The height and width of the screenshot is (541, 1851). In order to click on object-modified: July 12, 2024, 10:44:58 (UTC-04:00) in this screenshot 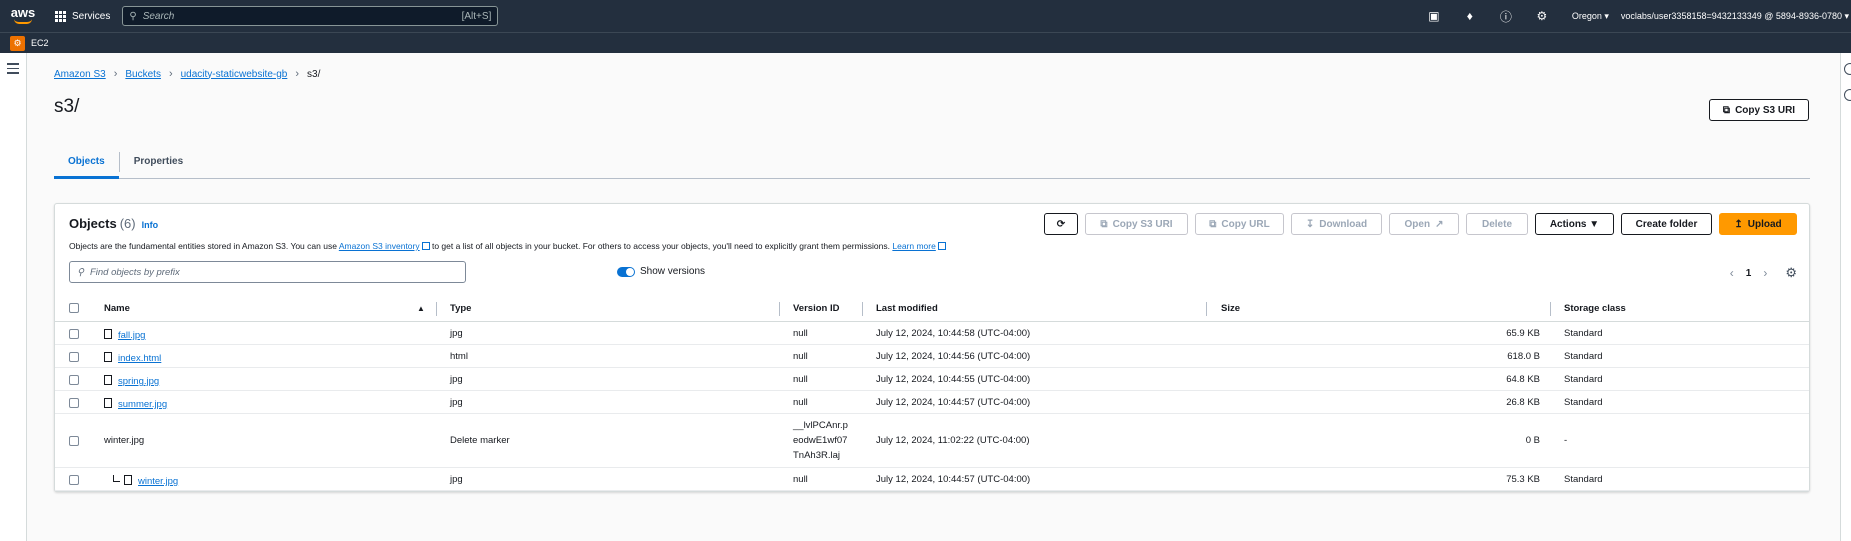, I will do `click(953, 333)`.